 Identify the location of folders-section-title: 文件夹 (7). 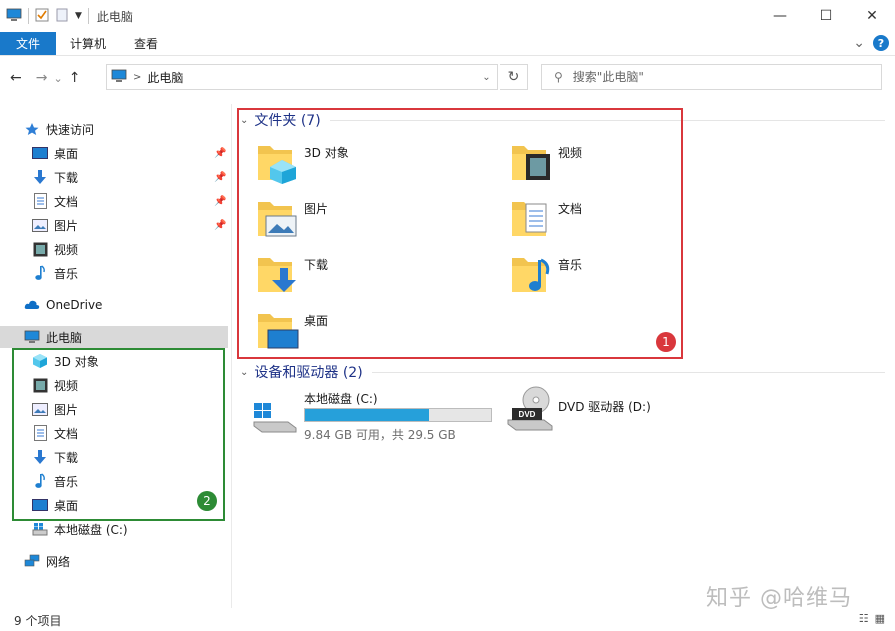
(287, 121).